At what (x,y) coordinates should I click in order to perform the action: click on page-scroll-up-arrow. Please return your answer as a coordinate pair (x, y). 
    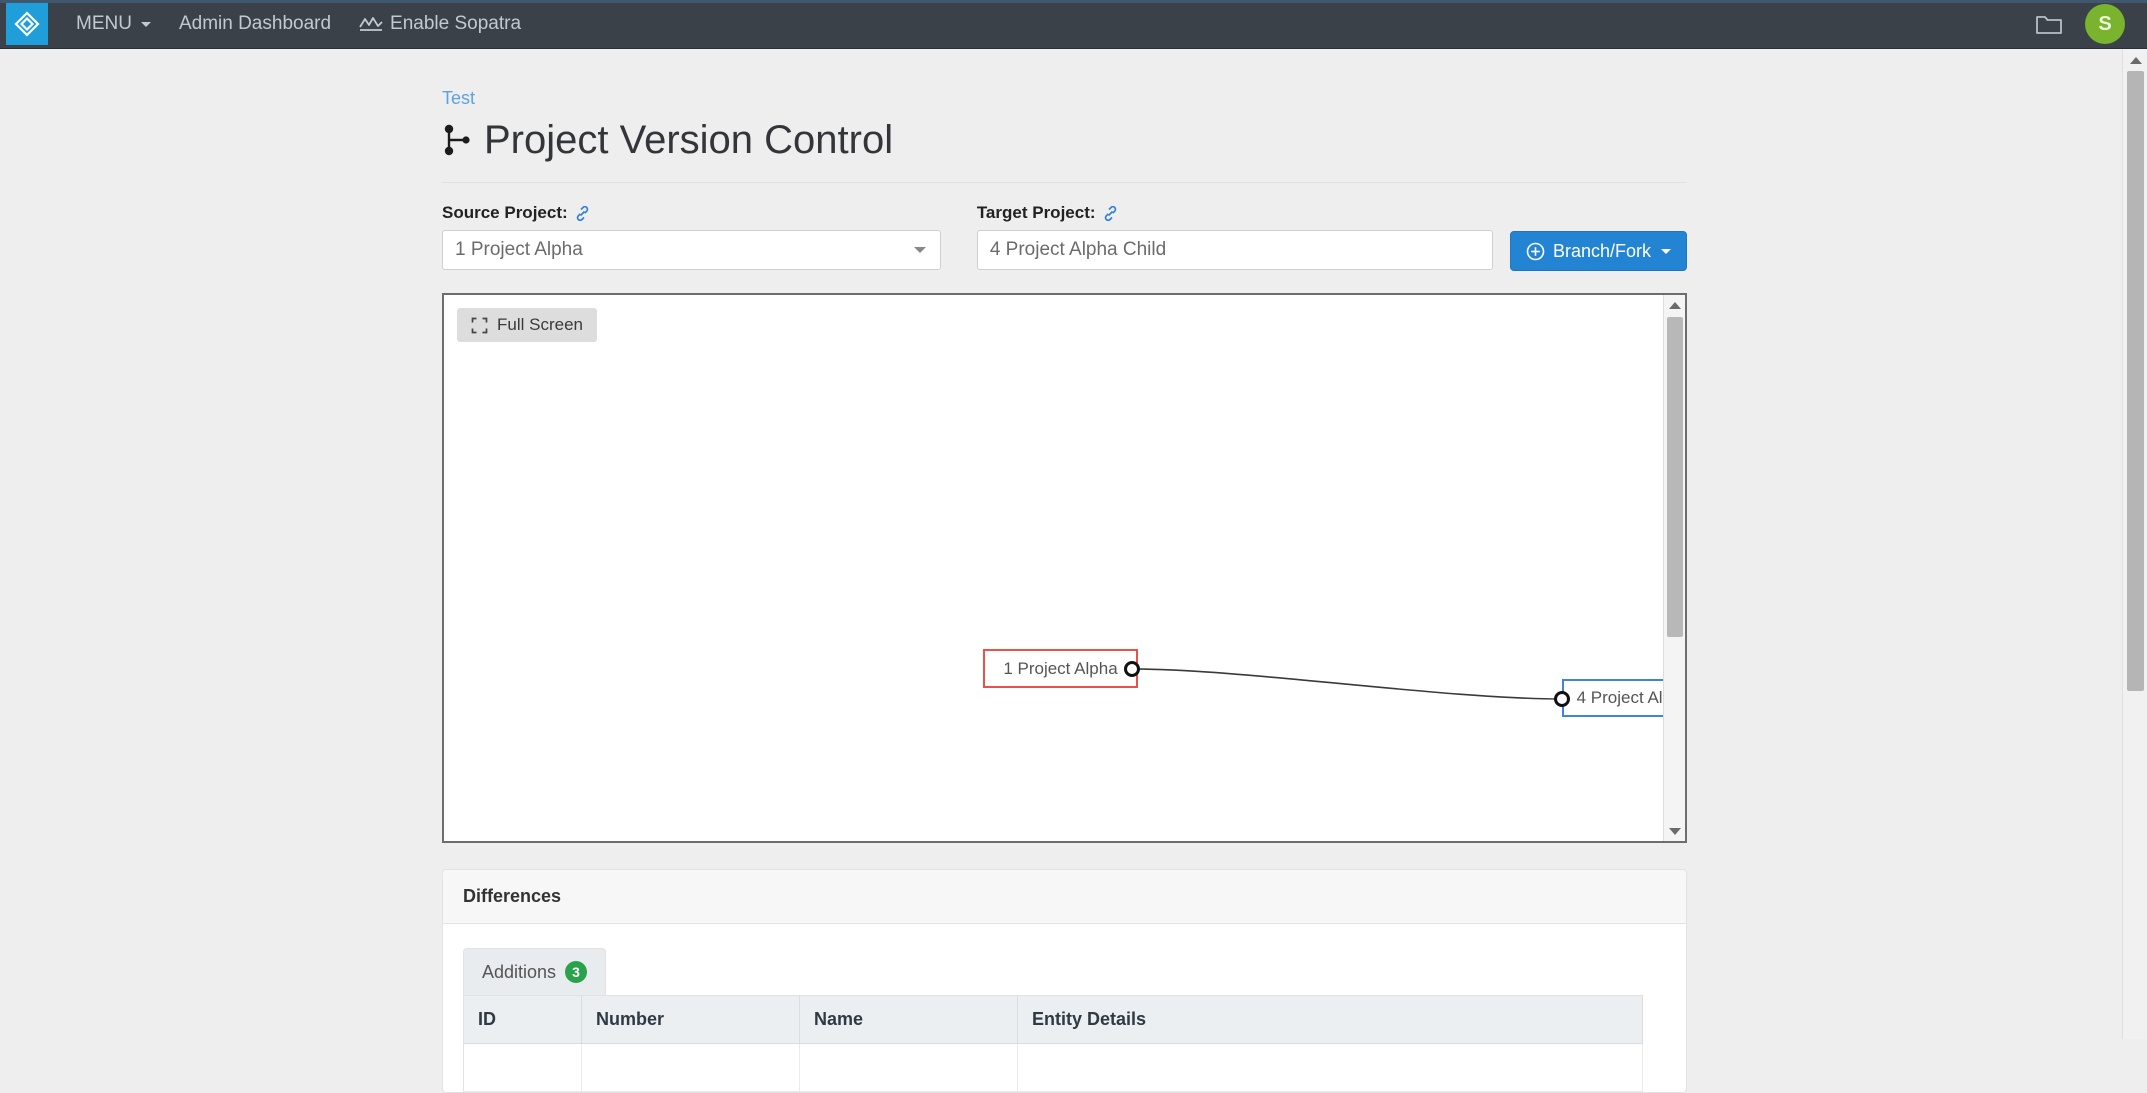
    Looking at the image, I should click on (2135, 60).